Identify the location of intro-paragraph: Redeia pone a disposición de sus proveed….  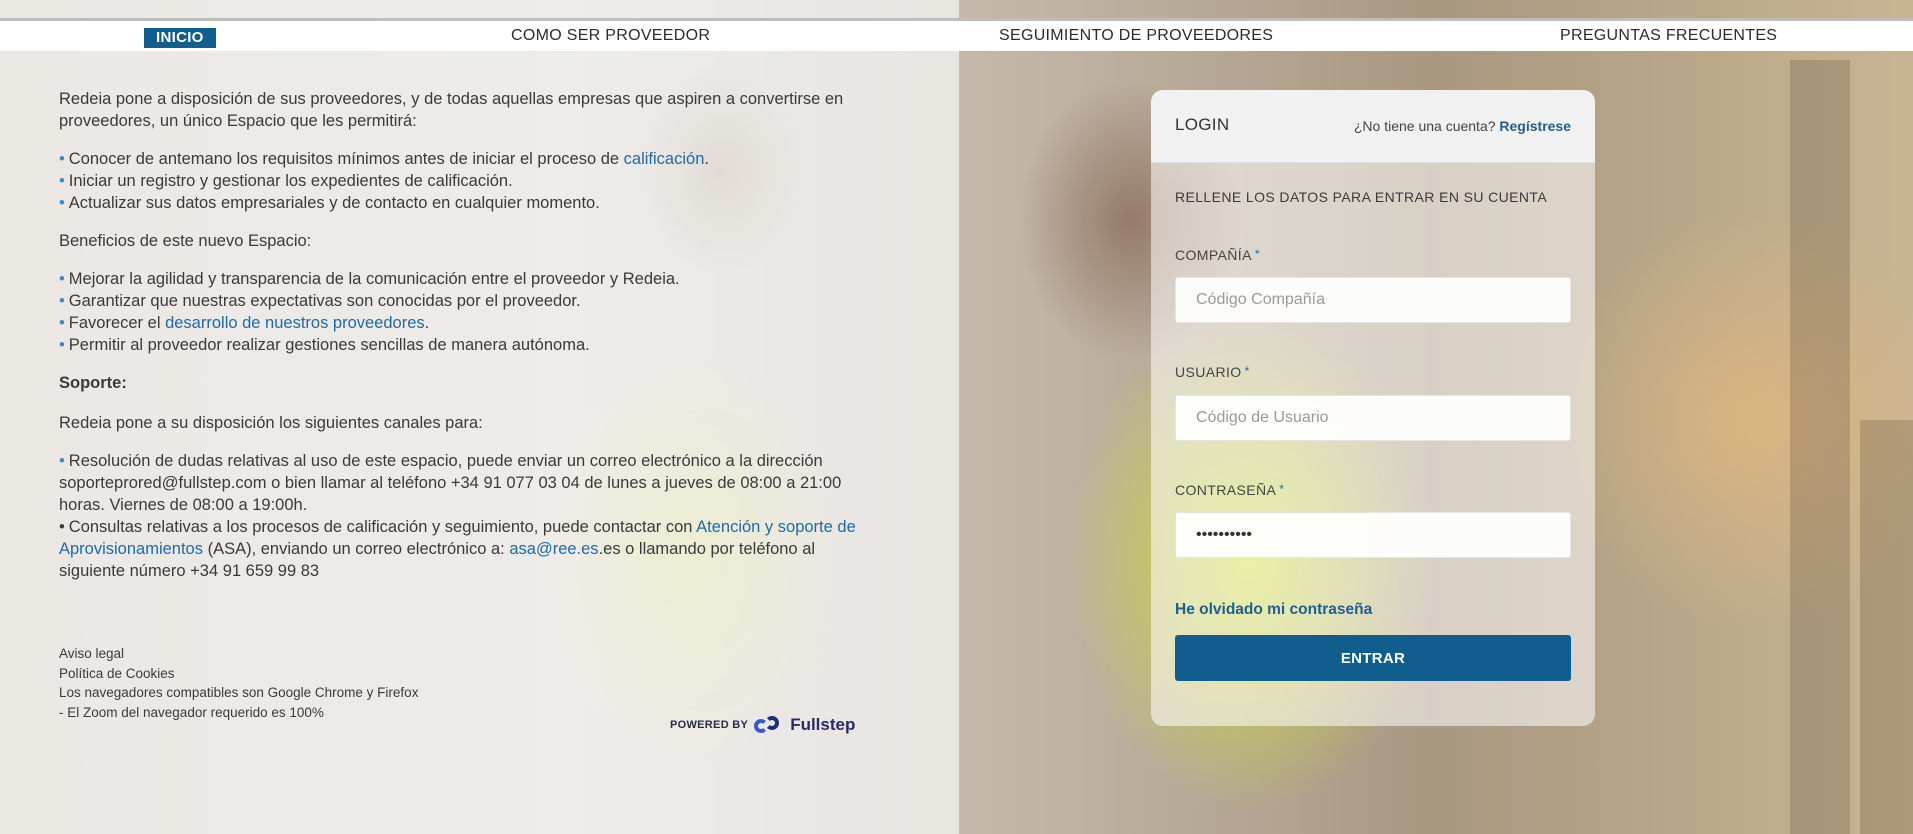
(451, 110).